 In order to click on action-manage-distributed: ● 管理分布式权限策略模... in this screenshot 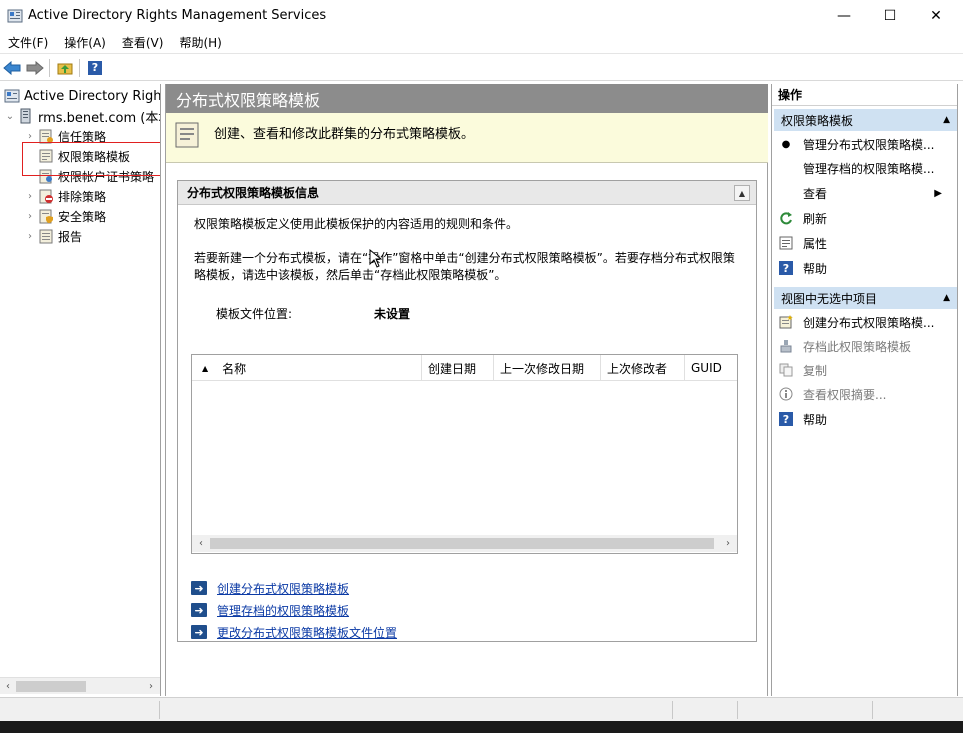, I will do `click(856, 144)`.